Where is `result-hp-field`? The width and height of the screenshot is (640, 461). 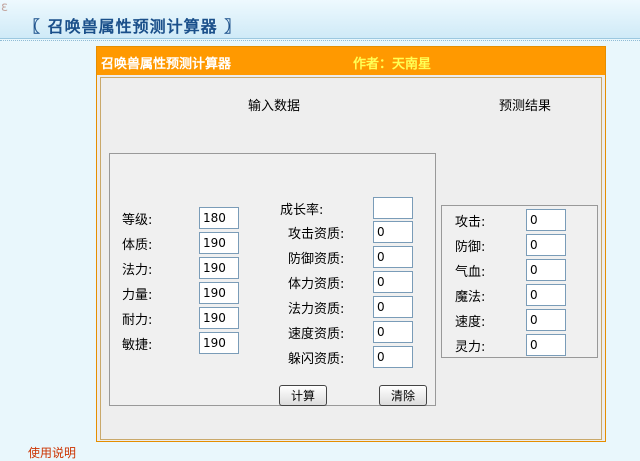 result-hp-field is located at coordinates (546, 270).